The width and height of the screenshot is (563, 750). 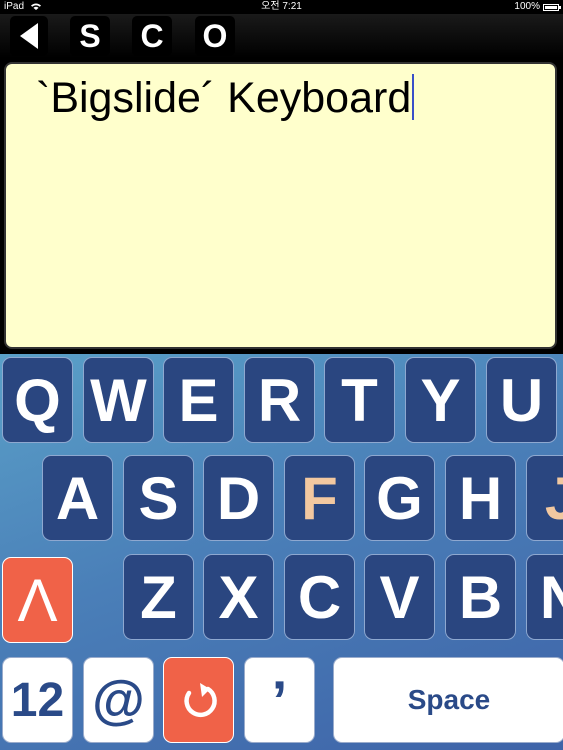 What do you see at coordinates (90, 36) in the screenshot?
I see `s-button: S` at bounding box center [90, 36].